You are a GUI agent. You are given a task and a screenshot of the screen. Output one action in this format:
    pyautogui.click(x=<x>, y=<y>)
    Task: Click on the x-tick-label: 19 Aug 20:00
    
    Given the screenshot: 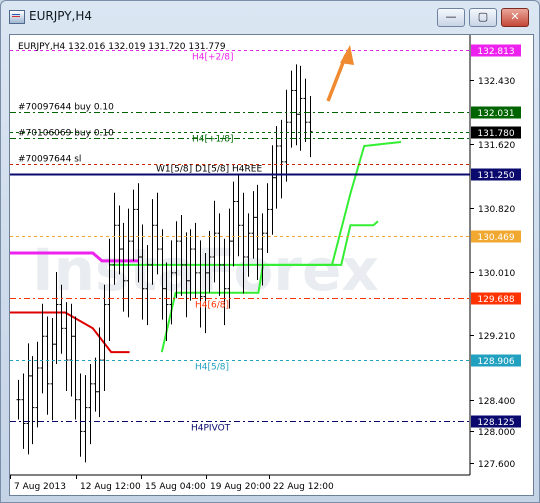 What is the action you would take?
    pyautogui.click(x=240, y=487)
    